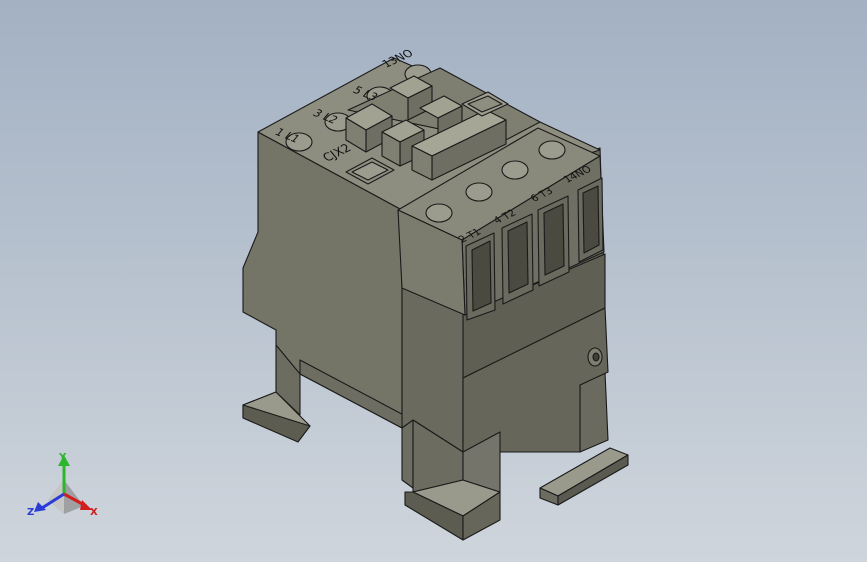 The width and height of the screenshot is (867, 562). Describe the element at coordinates (62, 485) in the screenshot. I see `reference-triad: Y X Z` at that location.